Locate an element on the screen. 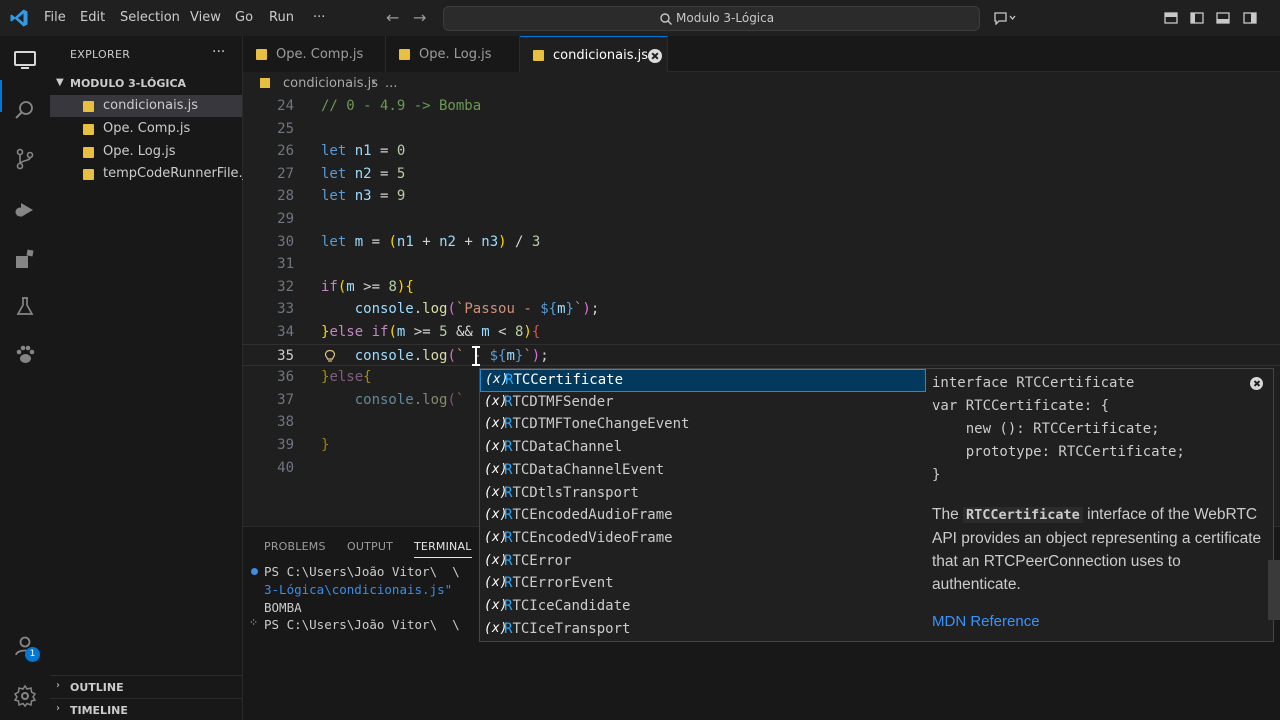 This screenshot has width=1280, height=720. source-control-icon is located at coordinates (25, 159).